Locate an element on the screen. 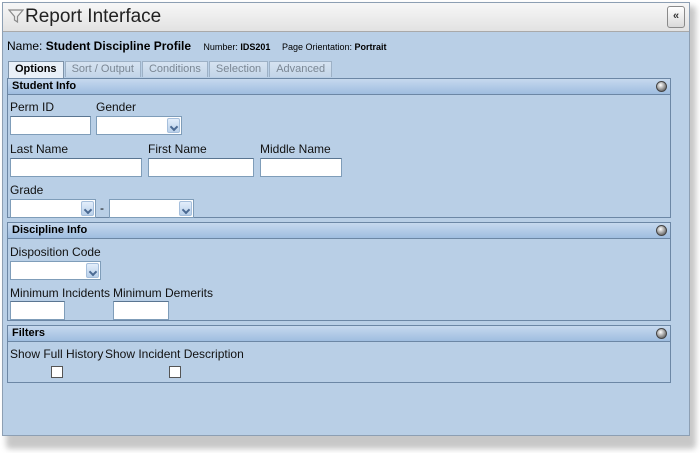  perm-id-label: Perm ID is located at coordinates (32, 107).